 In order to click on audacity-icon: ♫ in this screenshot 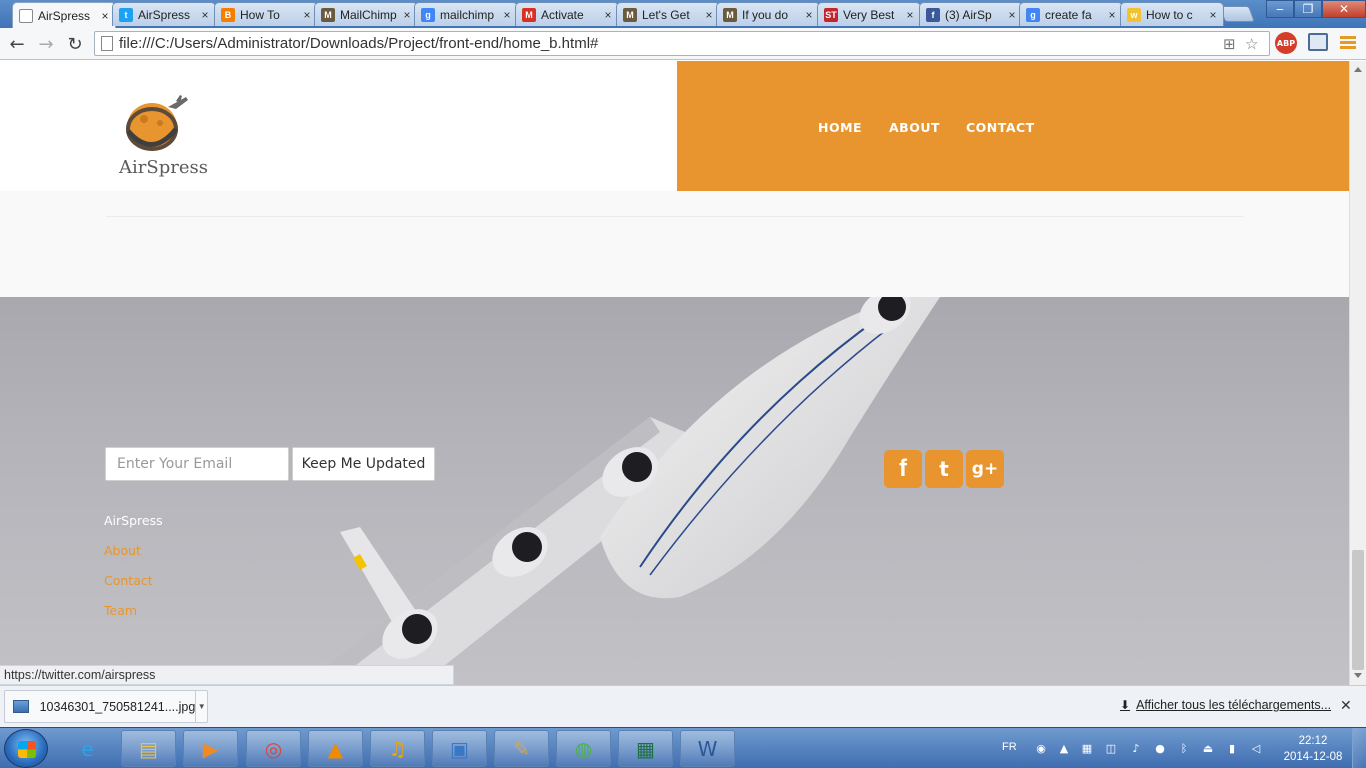, I will do `click(397, 748)`.